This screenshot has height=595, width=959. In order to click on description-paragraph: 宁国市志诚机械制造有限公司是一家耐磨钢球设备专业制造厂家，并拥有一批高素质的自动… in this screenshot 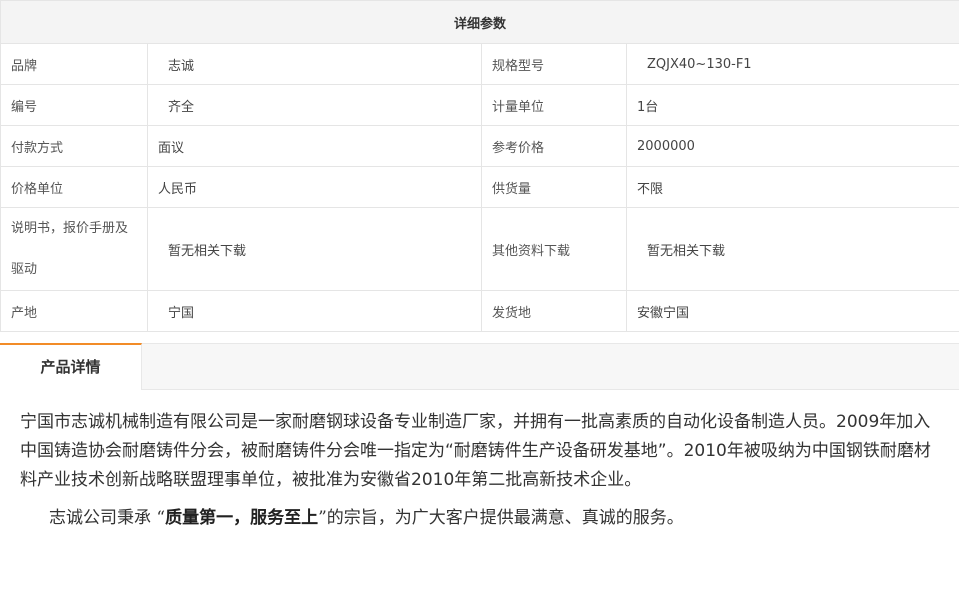, I will do `click(475, 451)`.